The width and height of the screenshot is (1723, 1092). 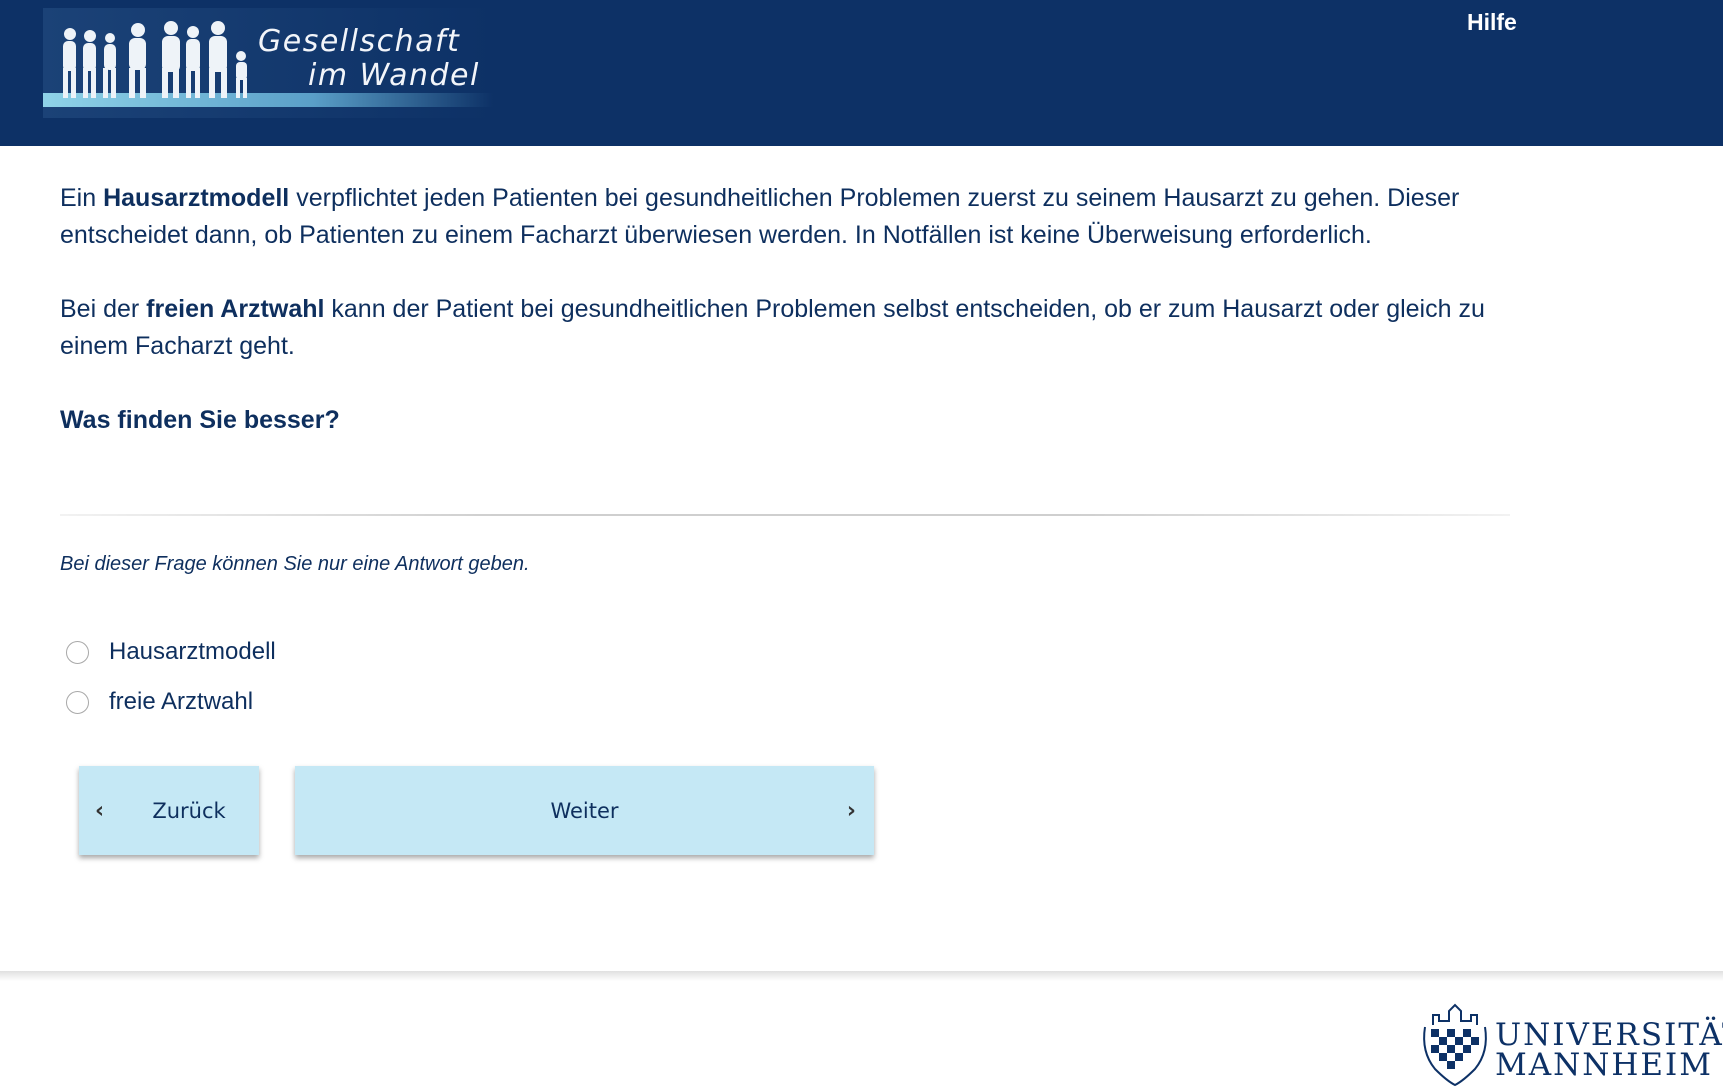 I want to click on option-label: Hausarztmodell, so click(x=192, y=651).